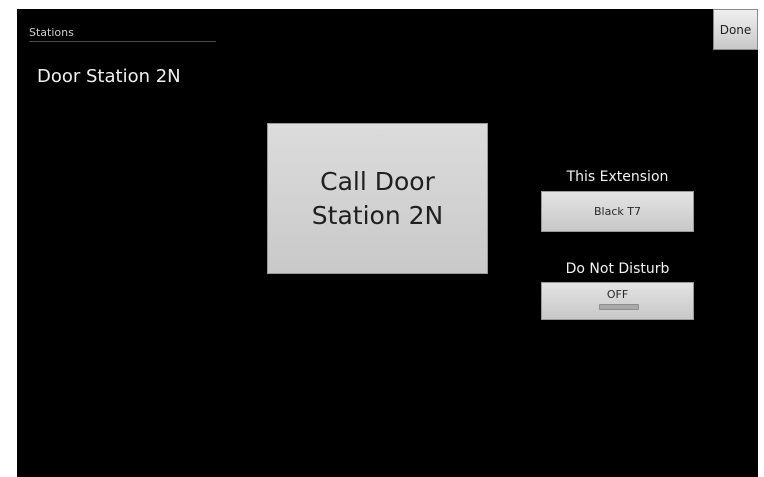 Image resolution: width=764 pixels, height=477 pixels. Describe the element at coordinates (619, 307) in the screenshot. I see `toggle-indicator-icon` at that location.